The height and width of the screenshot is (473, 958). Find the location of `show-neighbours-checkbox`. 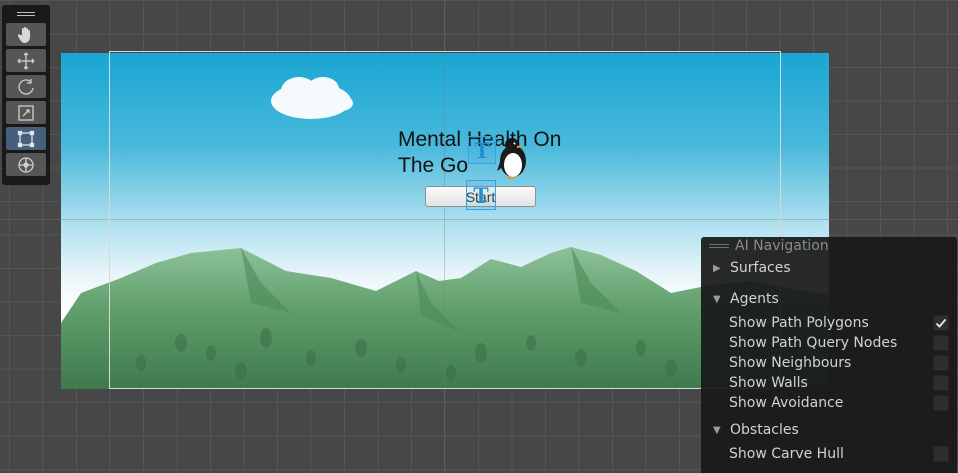

show-neighbours-checkbox is located at coordinates (941, 363).